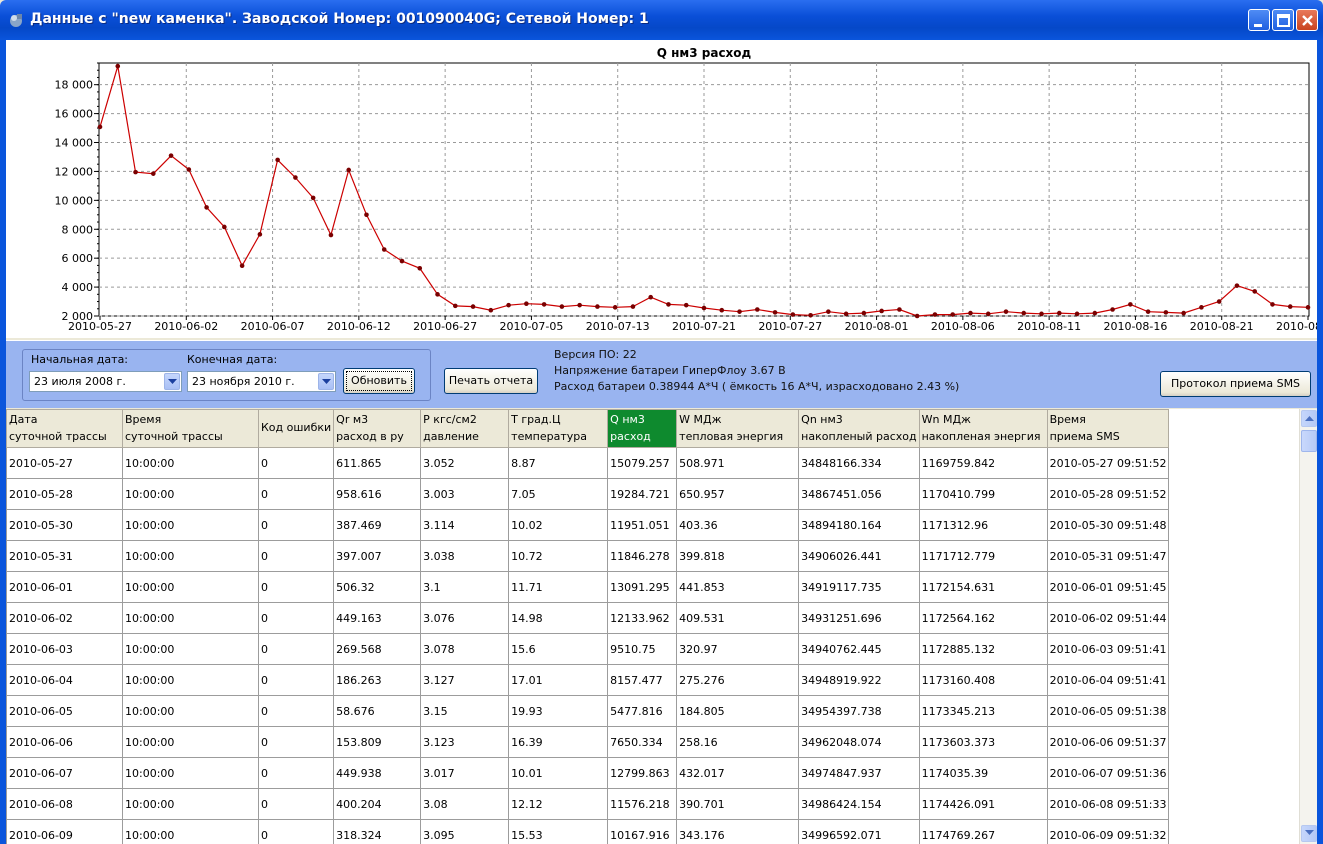 This screenshot has height=844, width=1323. Describe the element at coordinates (64, 428) in the screenshot. I see `column-header: Дата суточной трассы` at that location.